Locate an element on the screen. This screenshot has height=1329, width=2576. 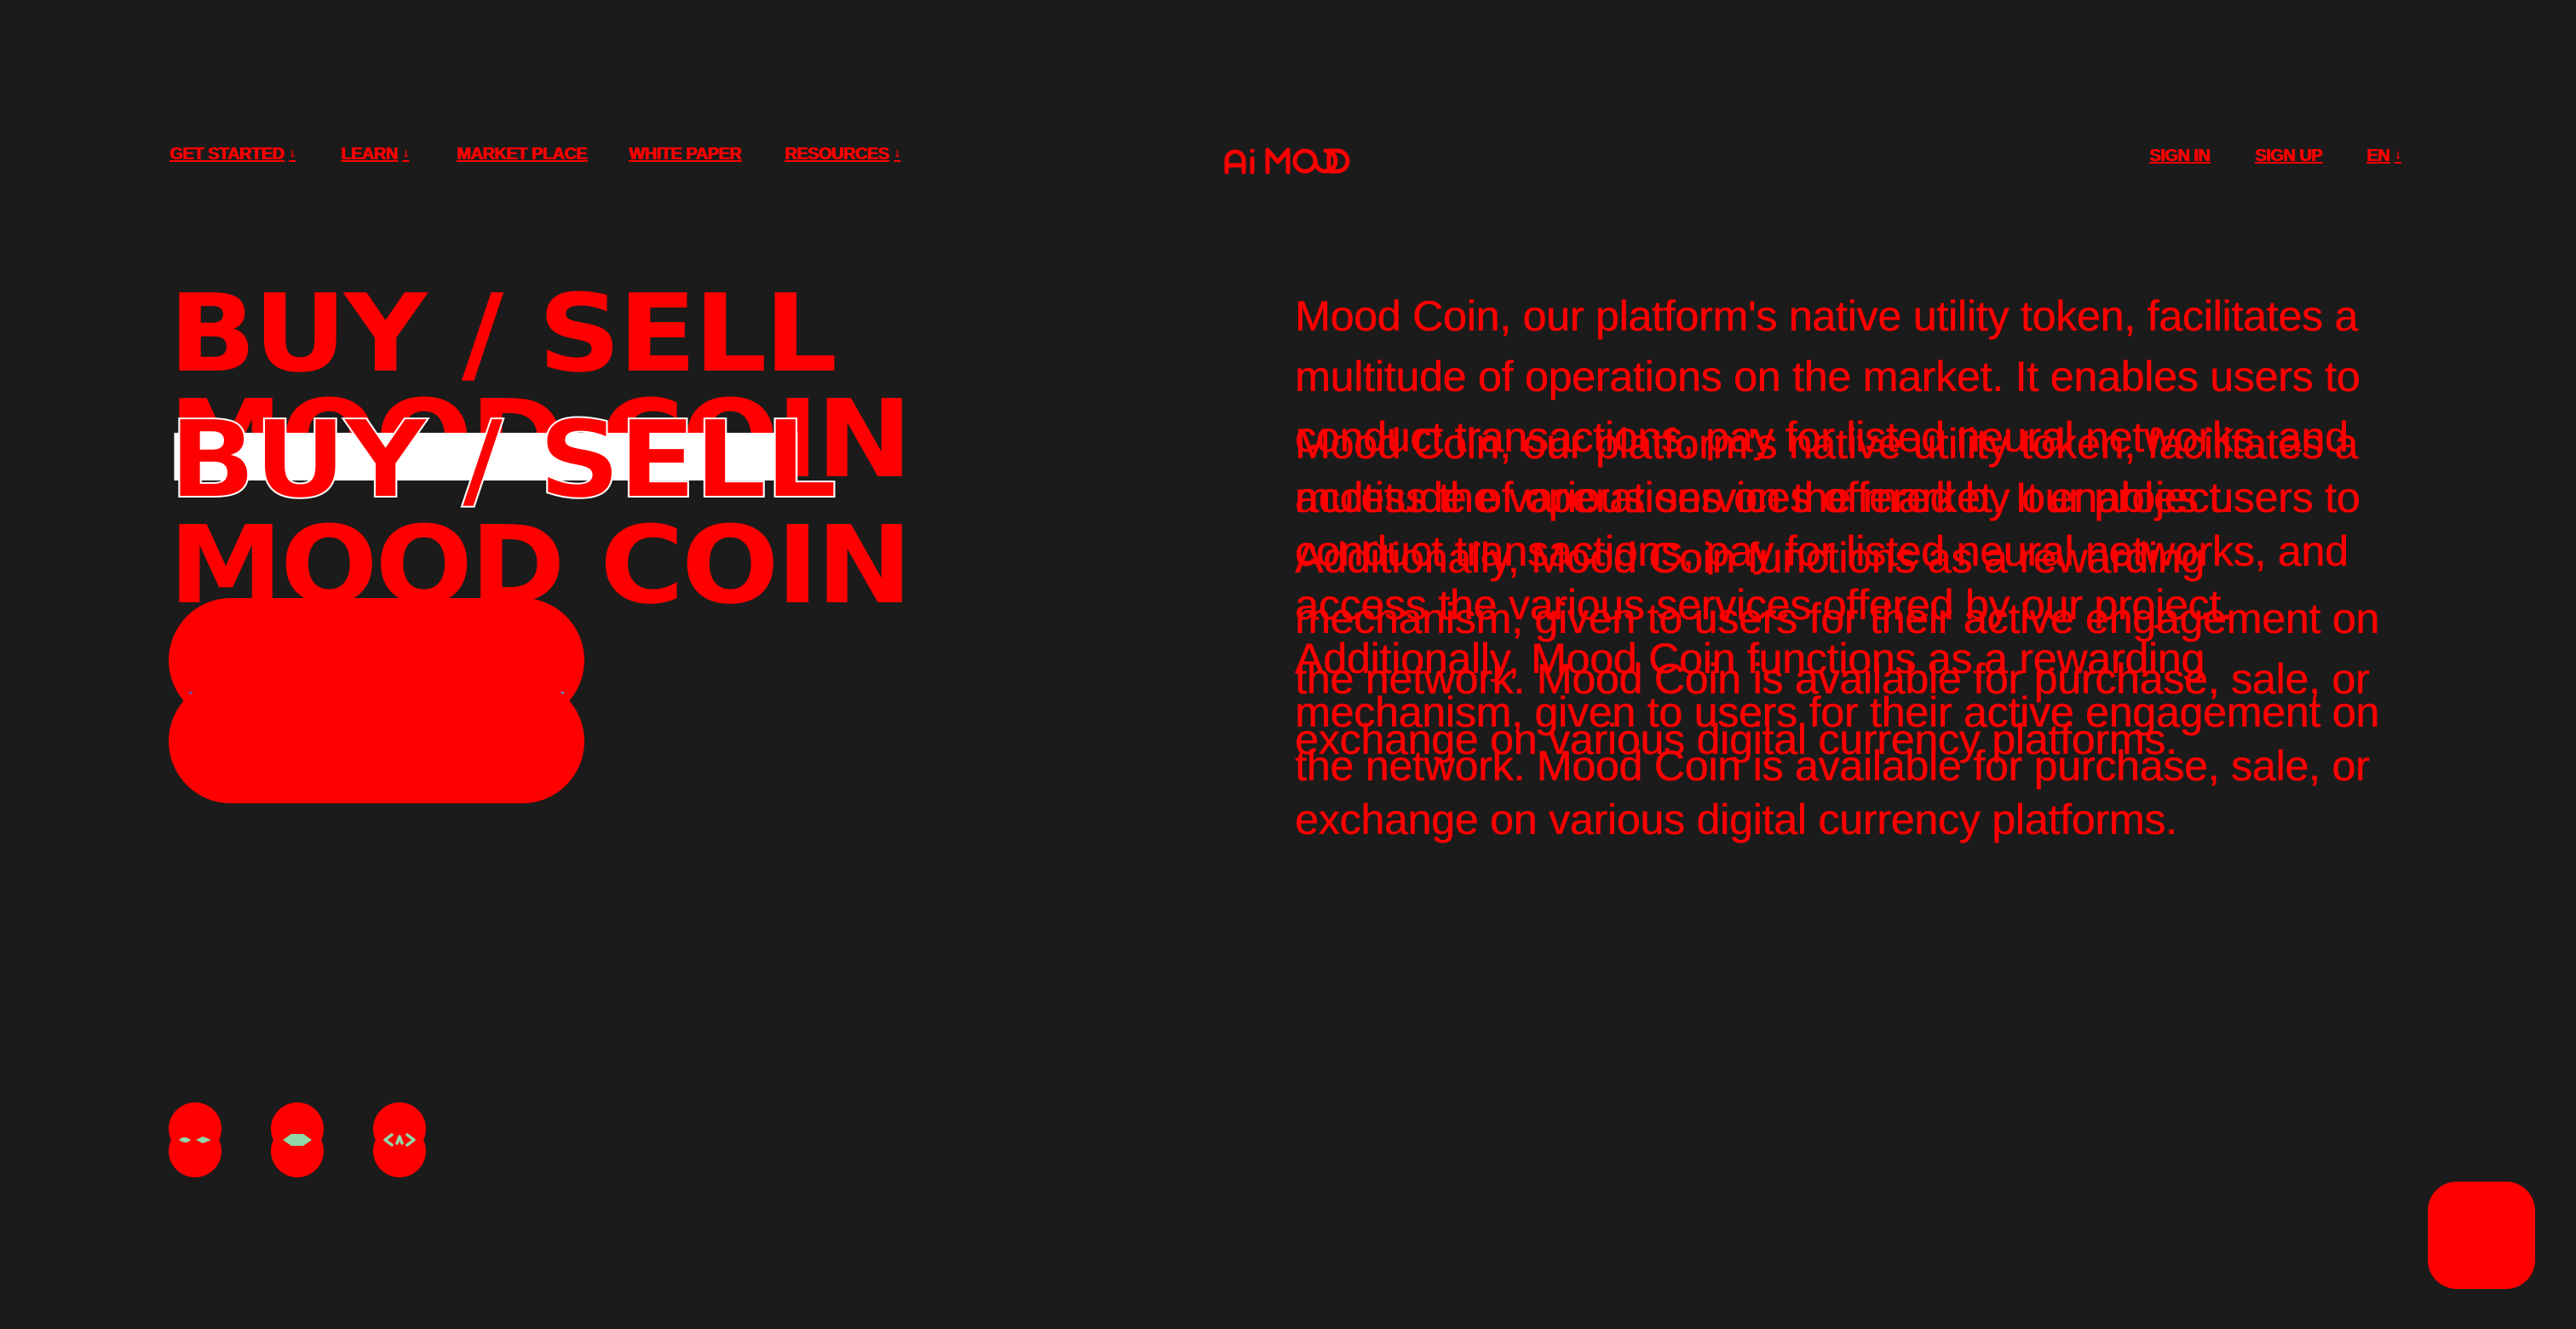
nav-get-started-label: GET STARTED is located at coordinates (228, 154).